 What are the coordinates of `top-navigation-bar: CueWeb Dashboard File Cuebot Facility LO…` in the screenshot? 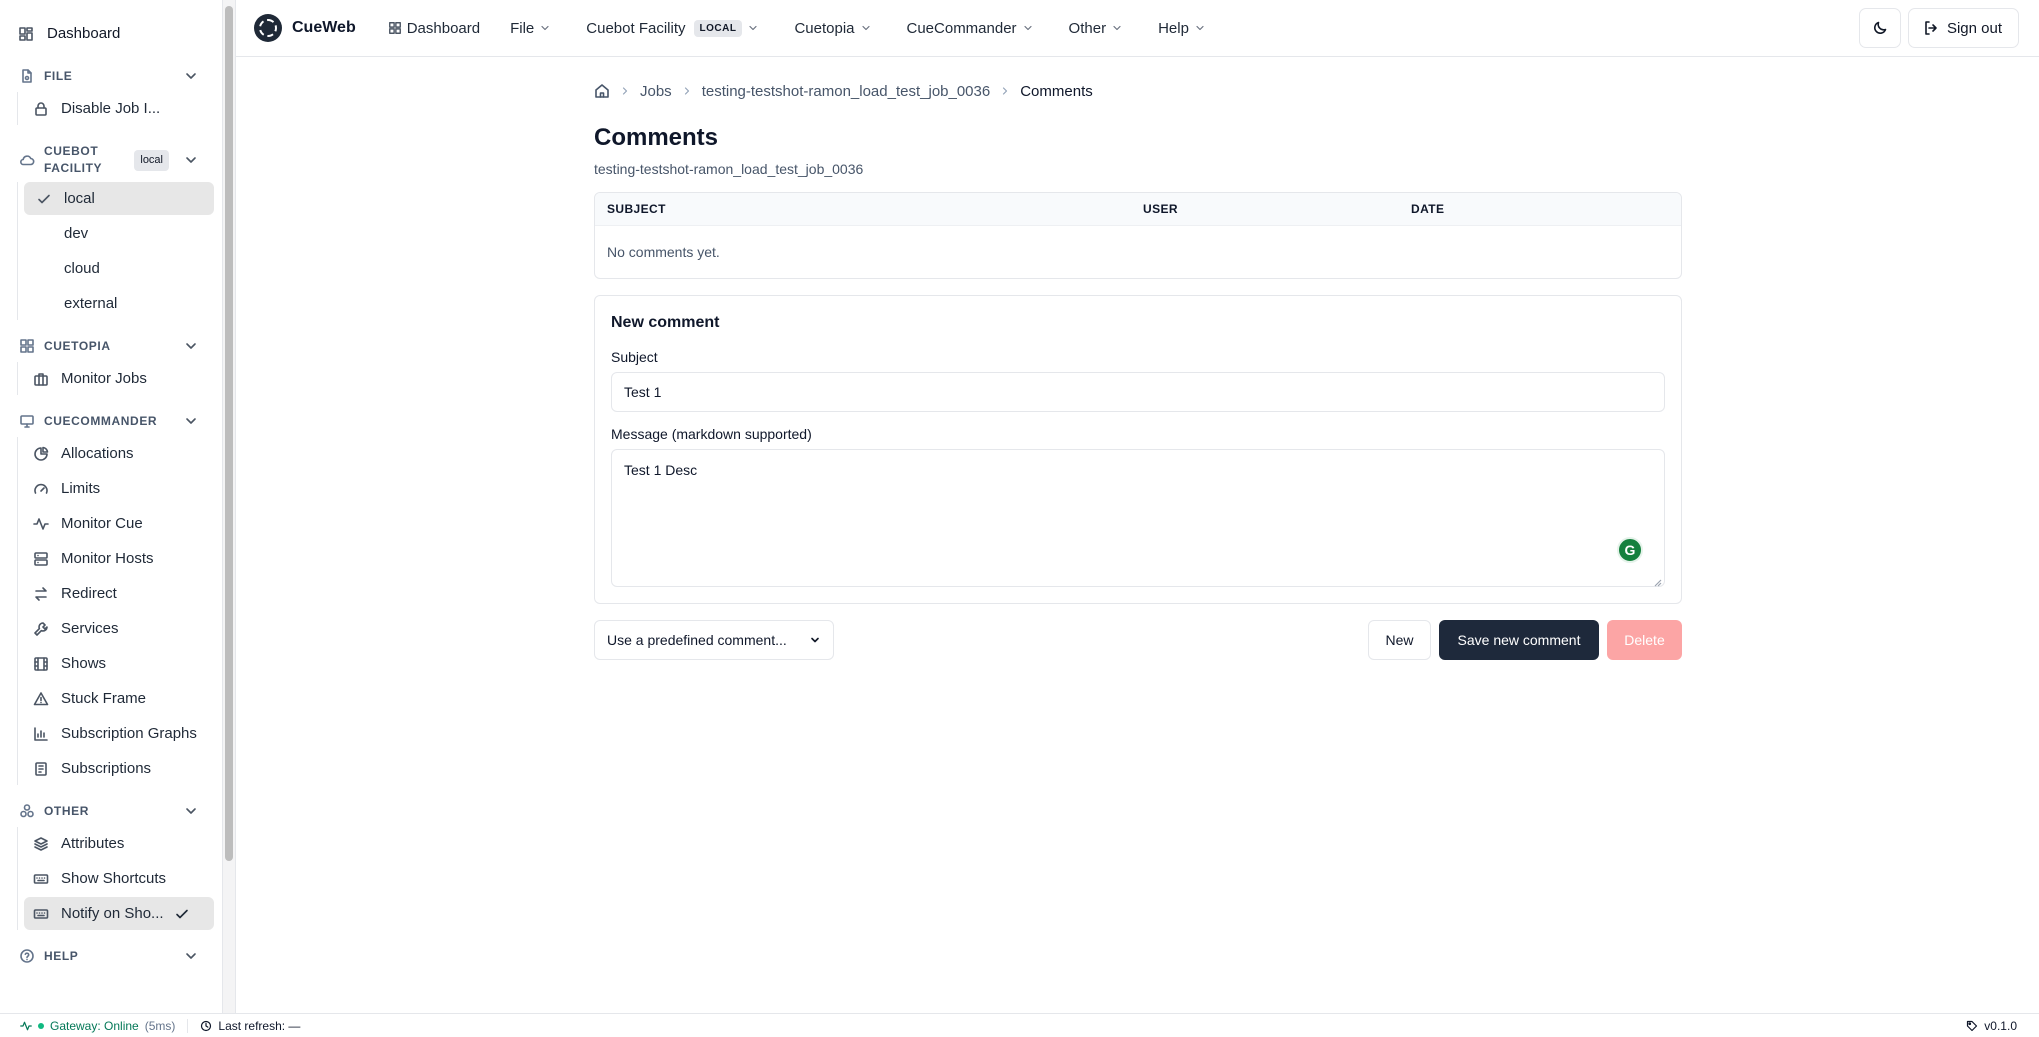 It's located at (1137, 28).